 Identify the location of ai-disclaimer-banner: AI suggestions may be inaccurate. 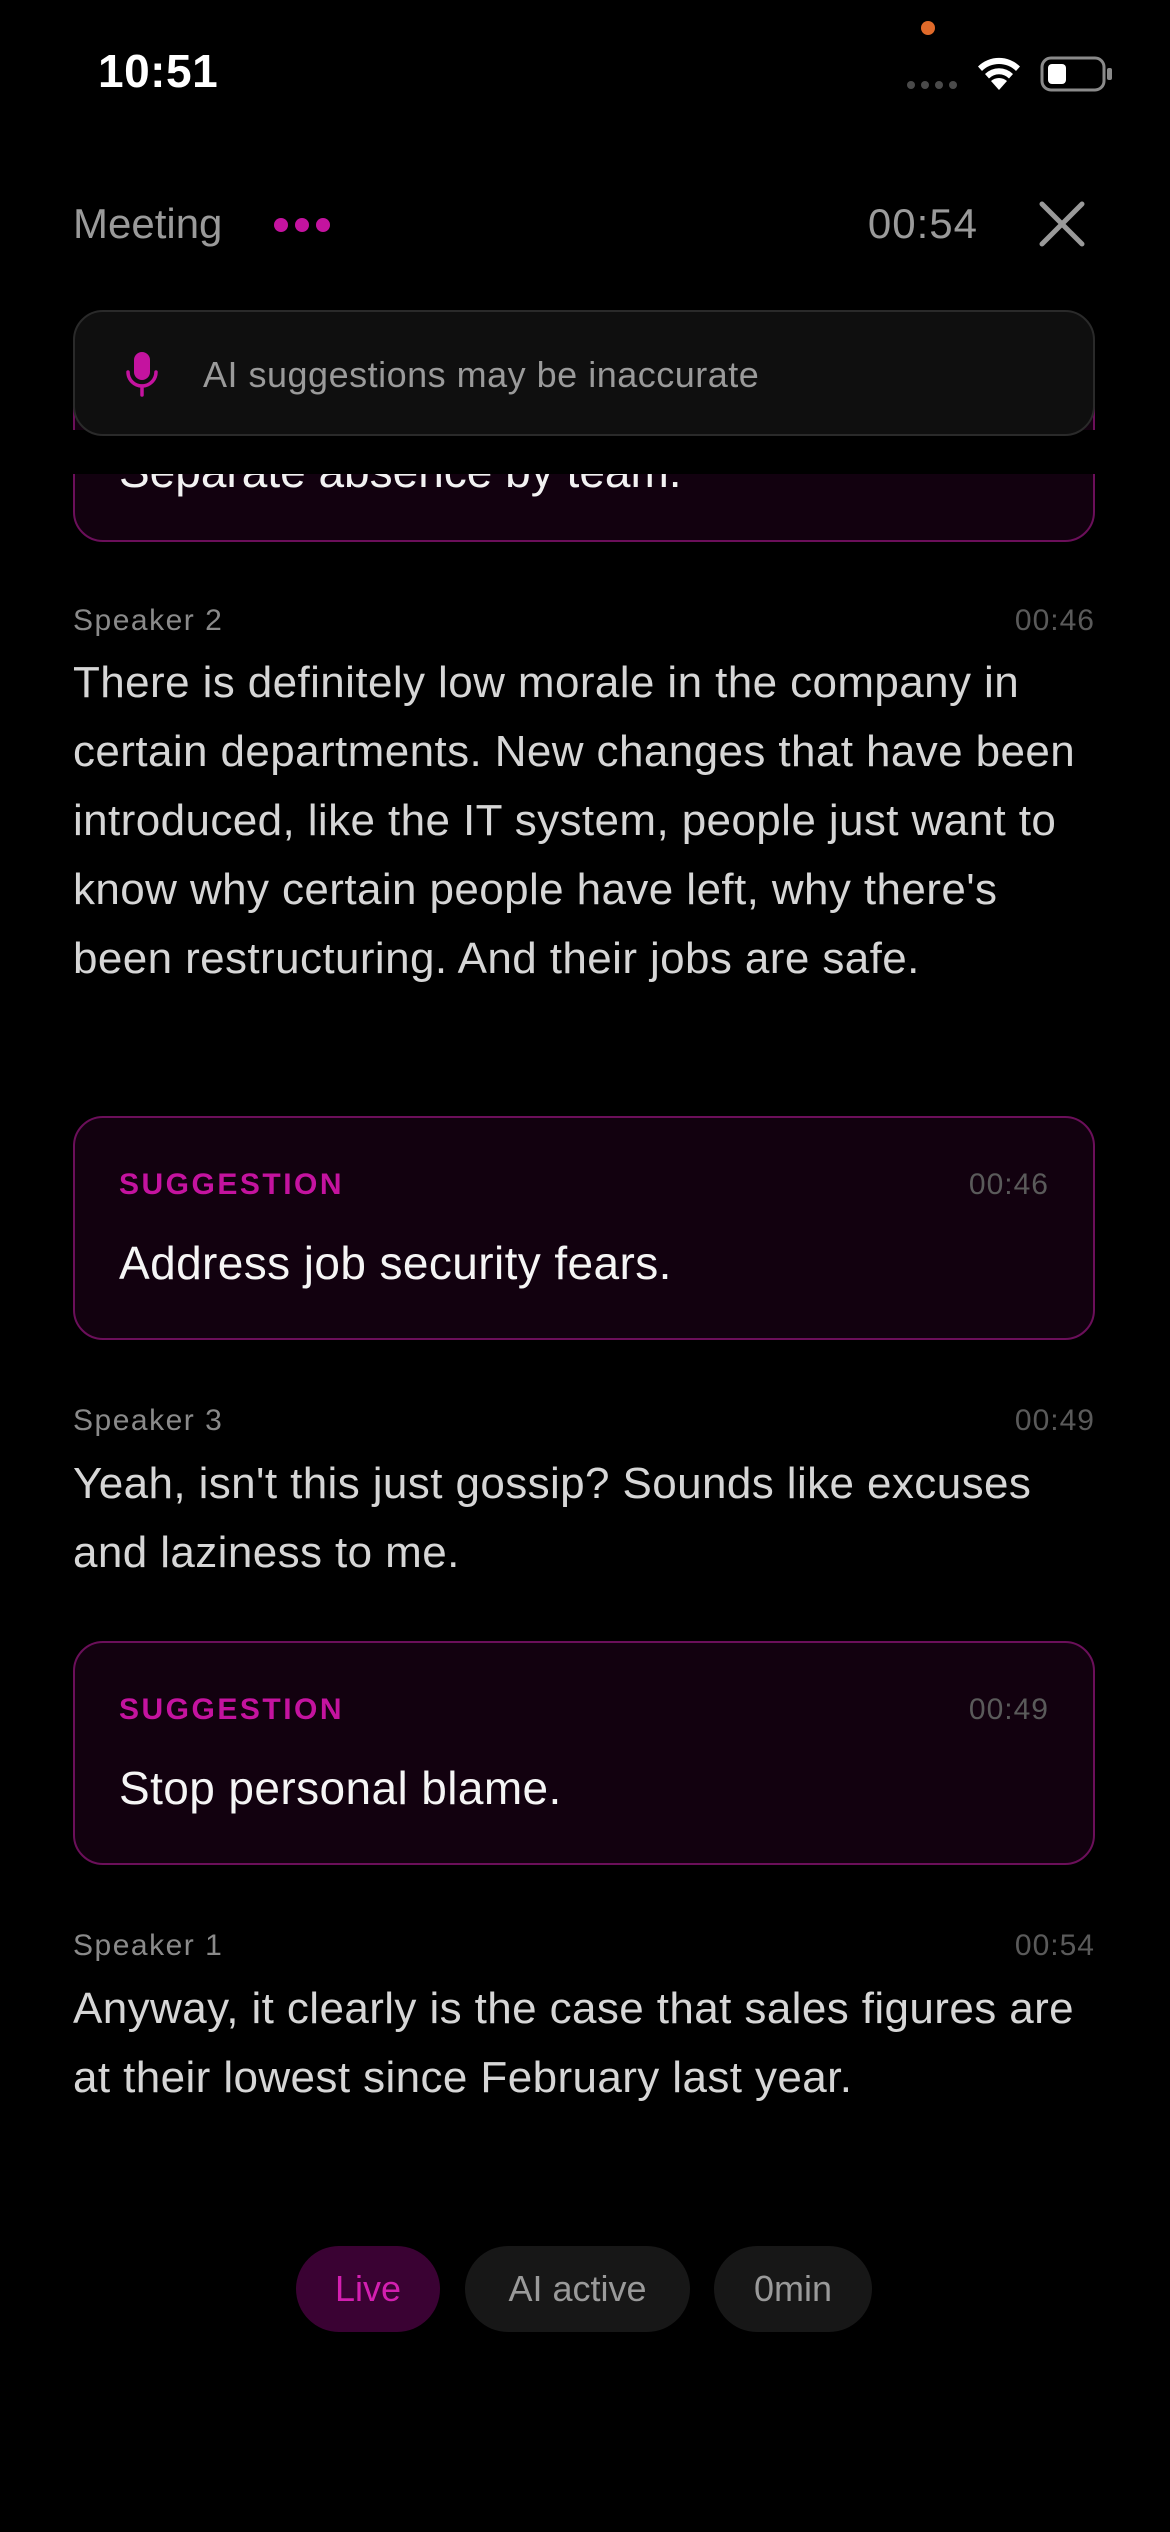
(584, 373).